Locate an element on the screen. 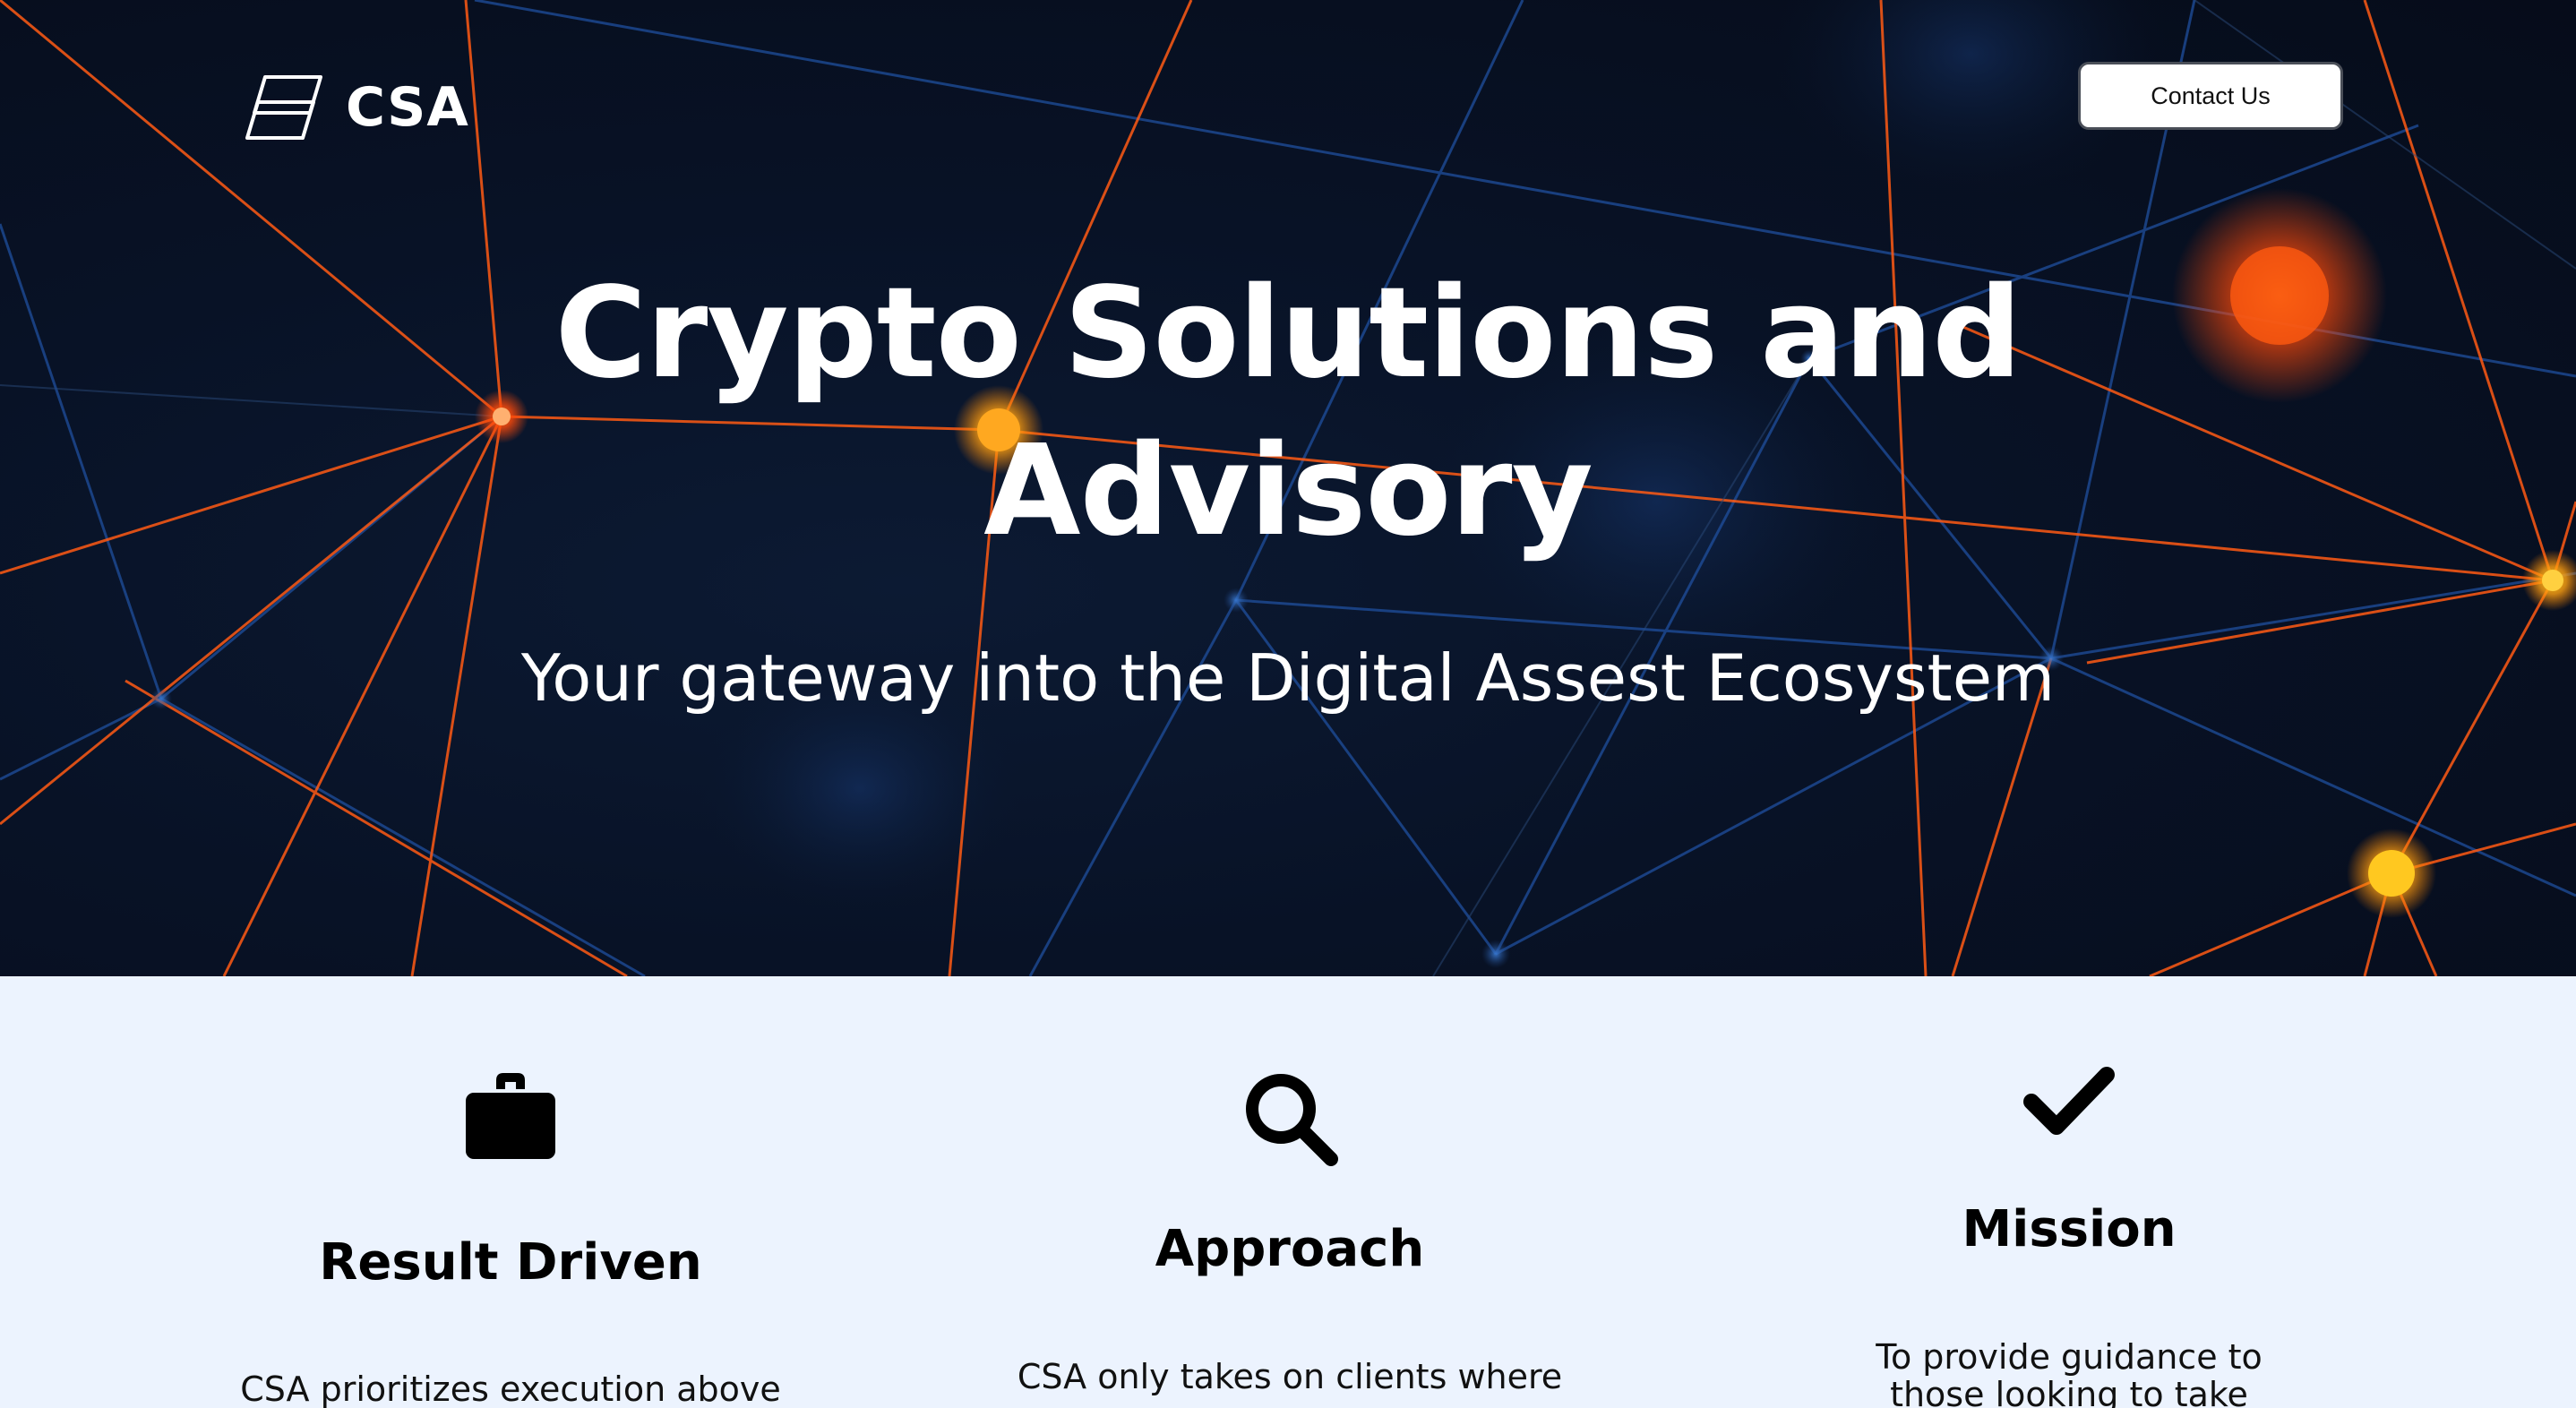 The width and height of the screenshot is (2576, 1408). briefcase-icon is located at coordinates (510, 1116).